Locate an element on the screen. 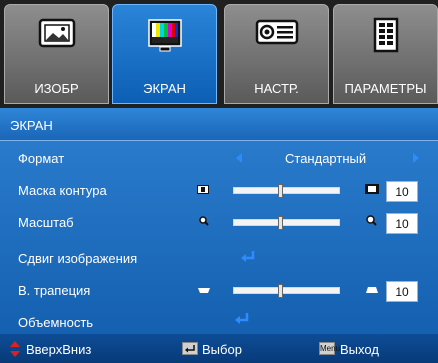 The image size is (438, 363). overscan-slider-thumb is located at coordinates (280, 191).